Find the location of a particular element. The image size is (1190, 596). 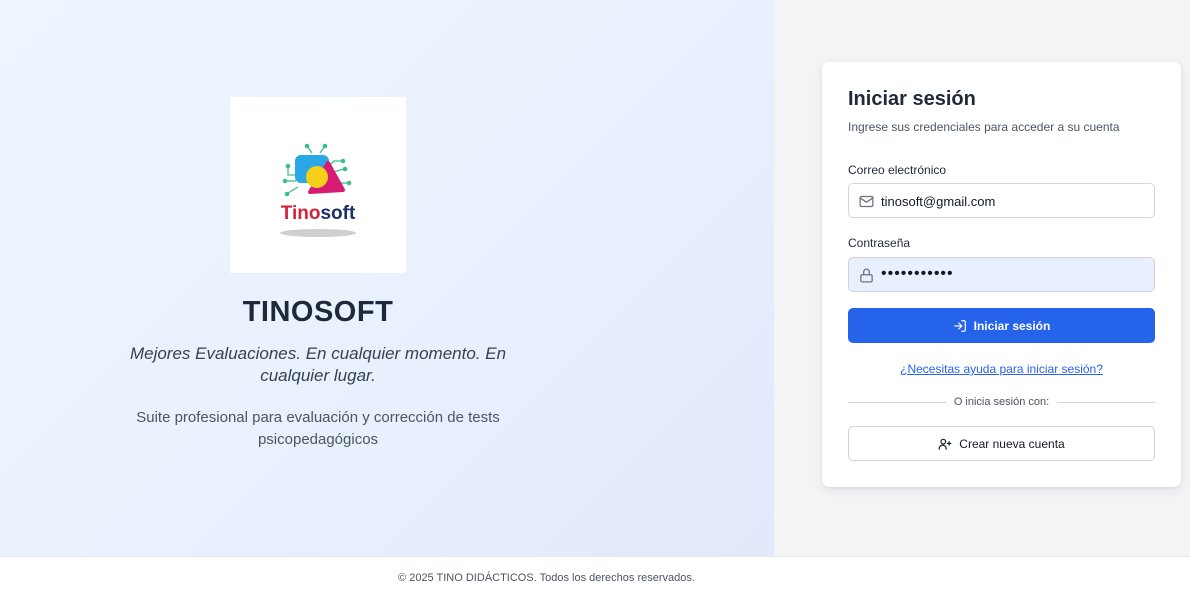

divider-text: O inicia sesión con: is located at coordinates (1001, 402).